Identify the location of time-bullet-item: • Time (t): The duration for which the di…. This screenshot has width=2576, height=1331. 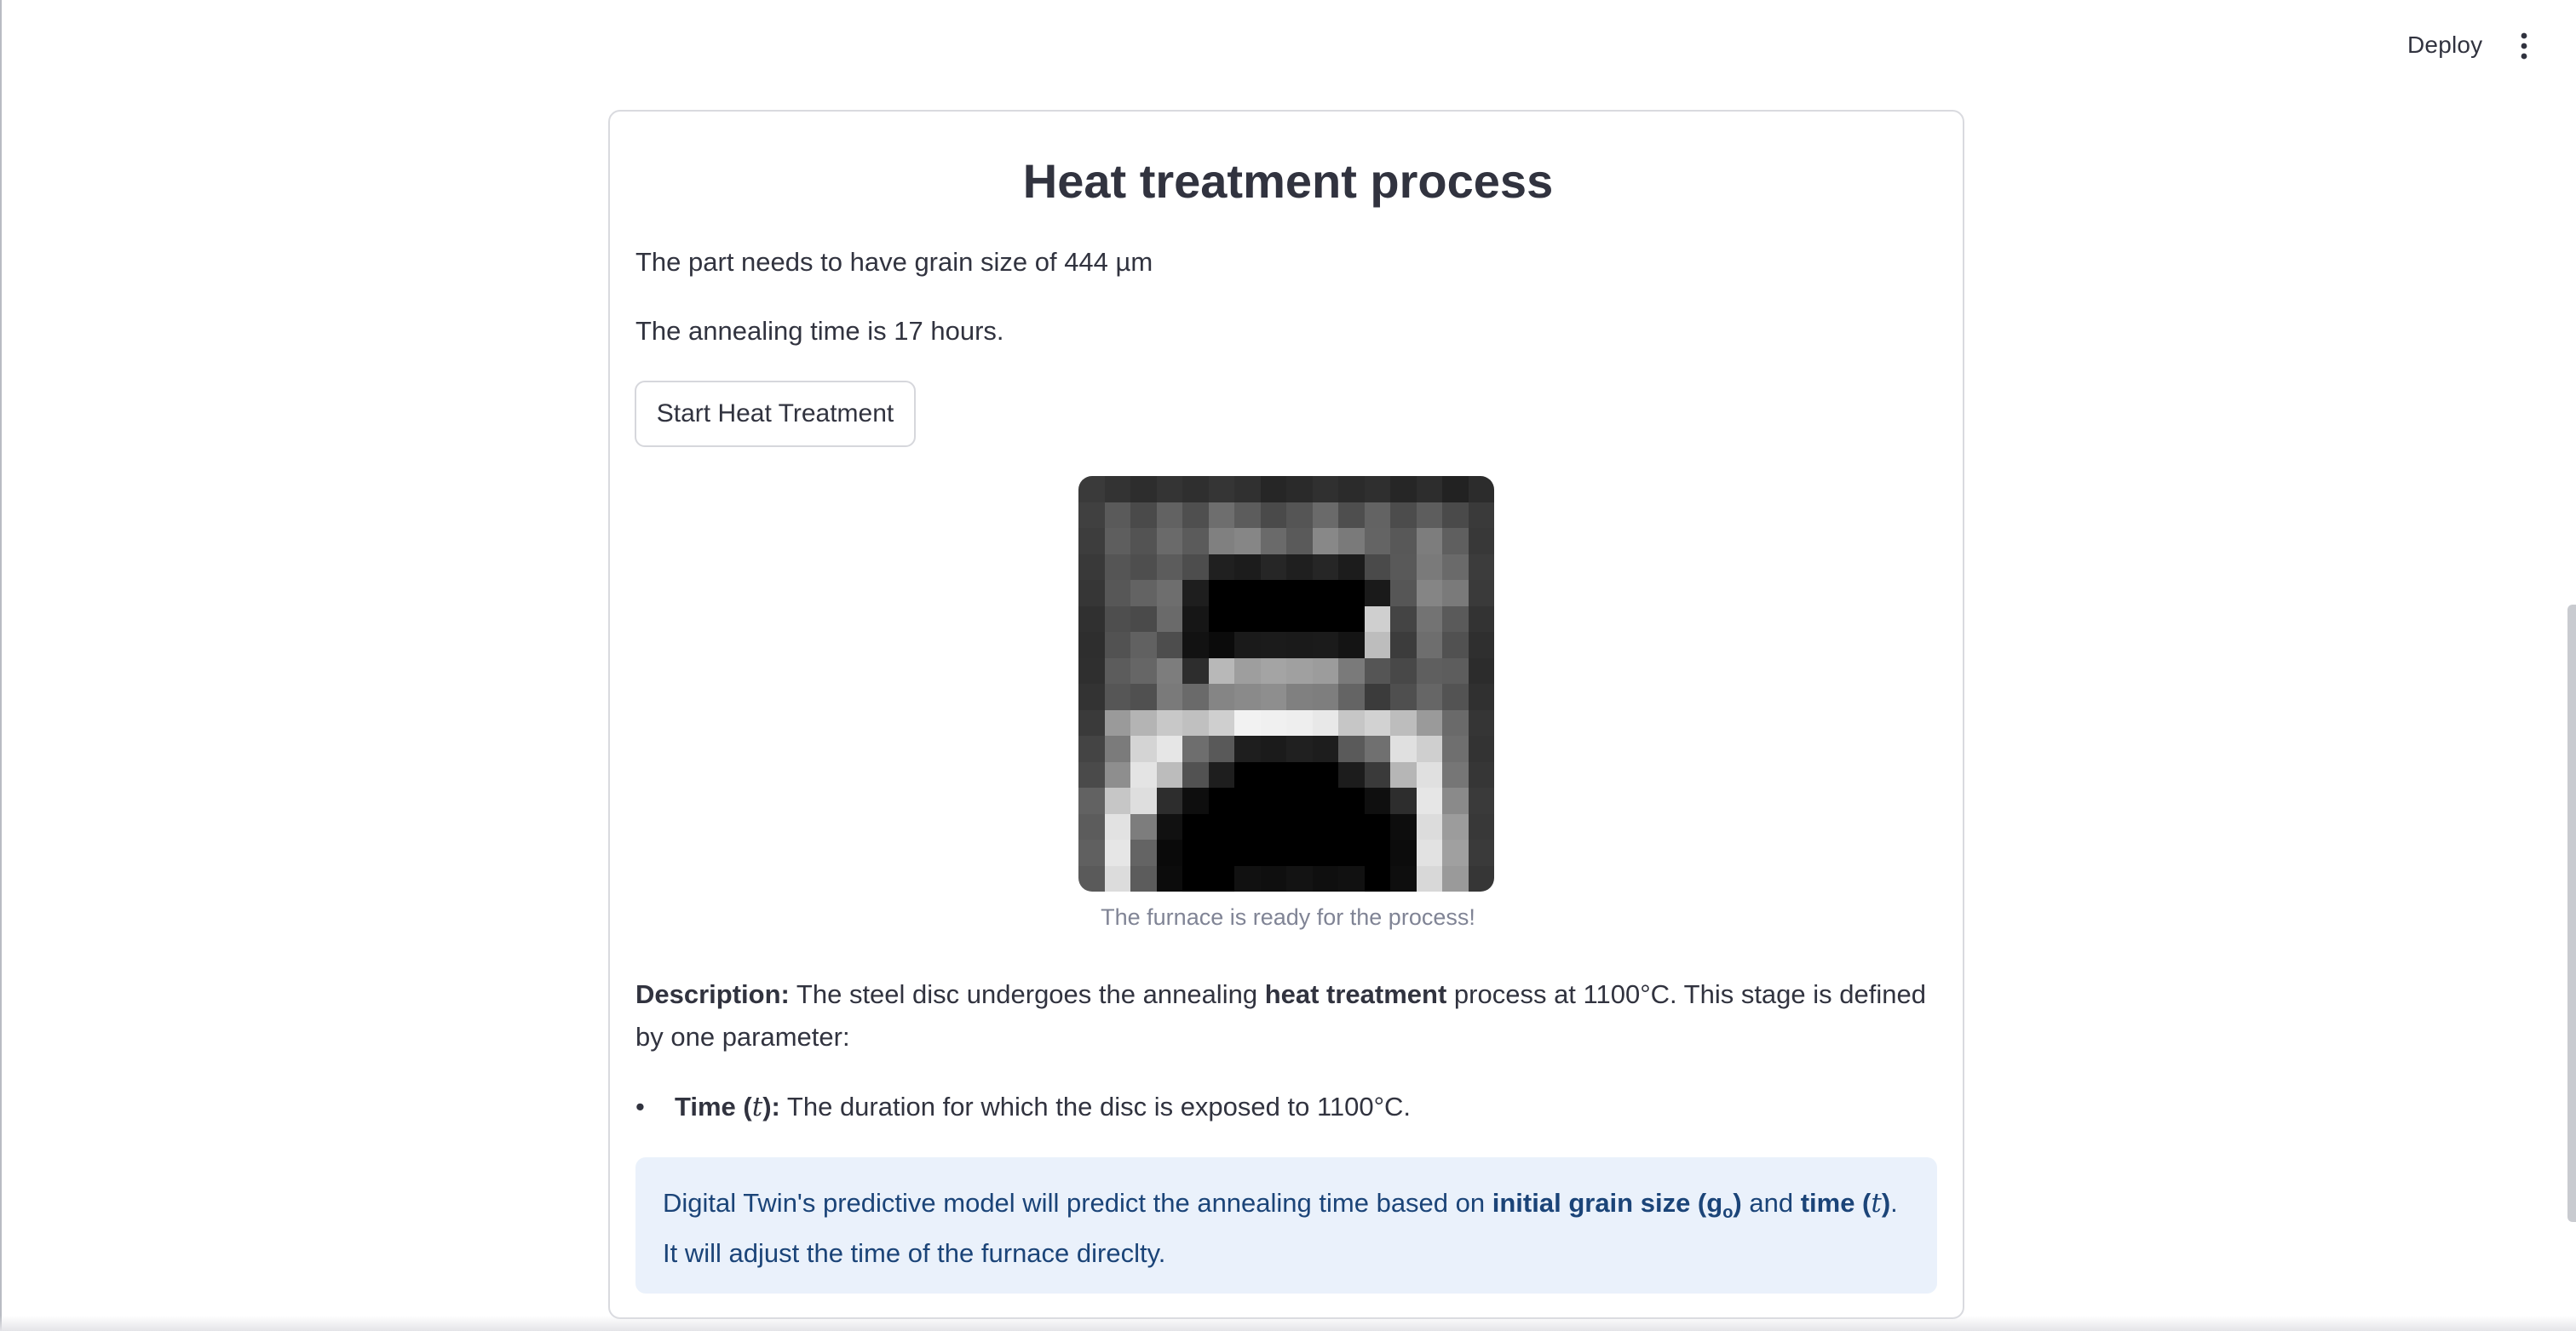
(1023, 1107).